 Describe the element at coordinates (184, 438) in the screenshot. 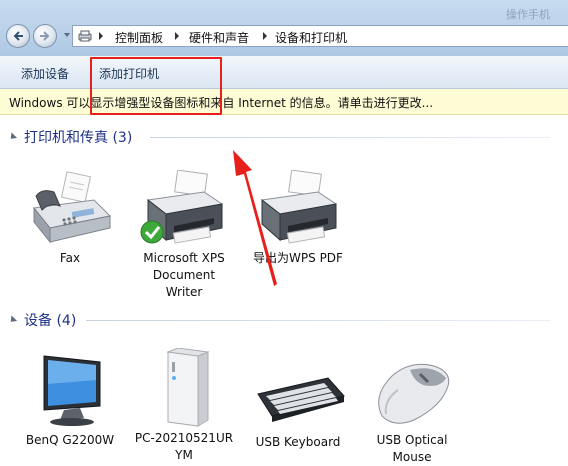

I see `device-label: PC-20210521UR` at that location.